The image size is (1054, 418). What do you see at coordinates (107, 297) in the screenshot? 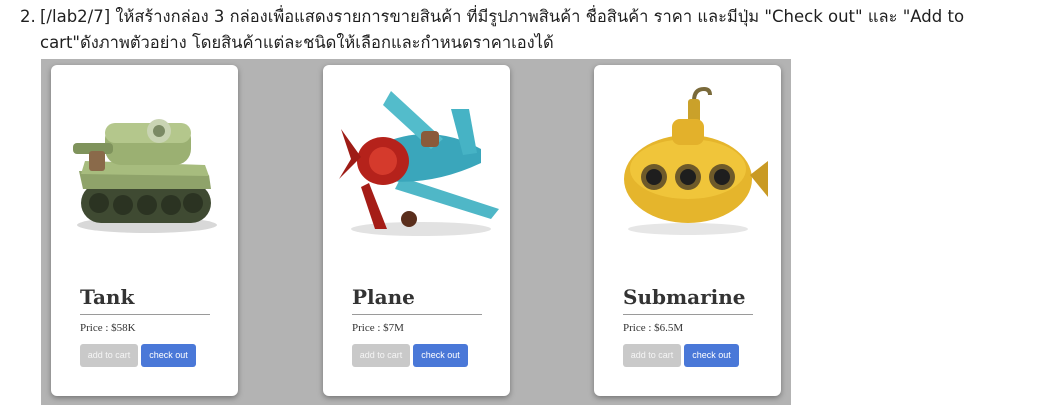
I see `product-name: Tank` at bounding box center [107, 297].